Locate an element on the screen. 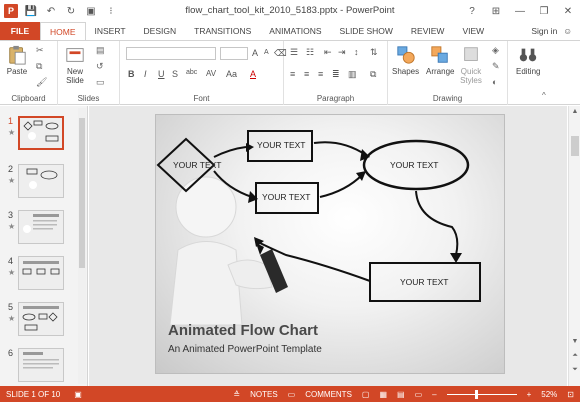 The height and width of the screenshot is (402, 580). arrange-button: Arrange is located at coordinates (440, 60).